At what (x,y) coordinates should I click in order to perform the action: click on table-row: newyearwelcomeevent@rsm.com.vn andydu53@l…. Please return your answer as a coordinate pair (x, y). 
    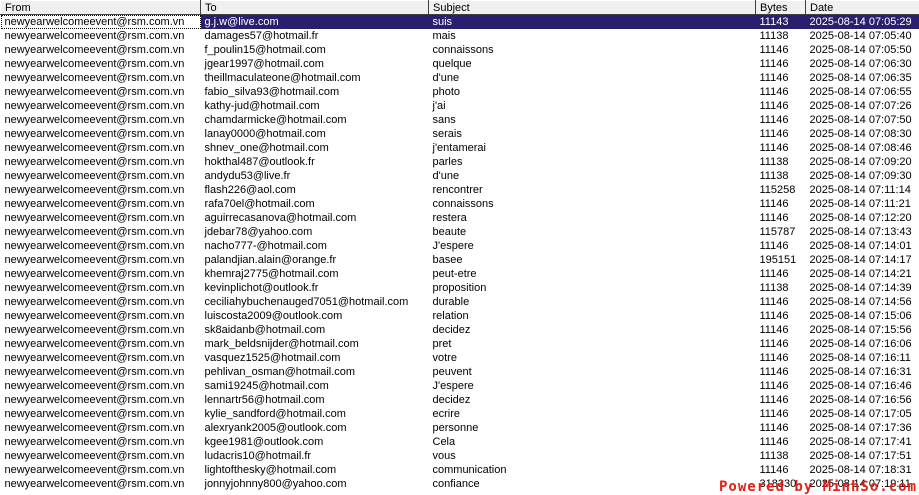
    Looking at the image, I should click on (460, 176).